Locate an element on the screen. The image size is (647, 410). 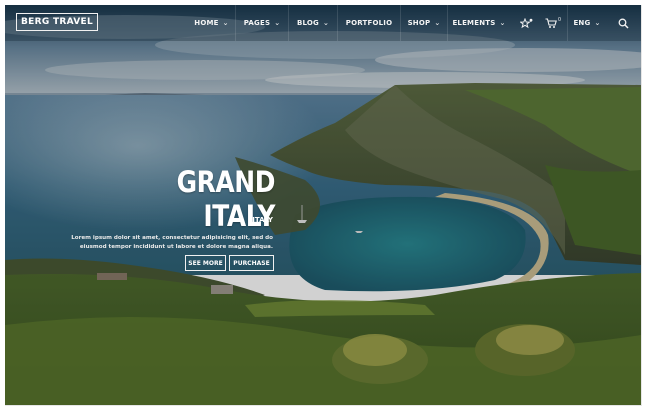
nav-item-home: HOME ⌄ is located at coordinates (211, 23).